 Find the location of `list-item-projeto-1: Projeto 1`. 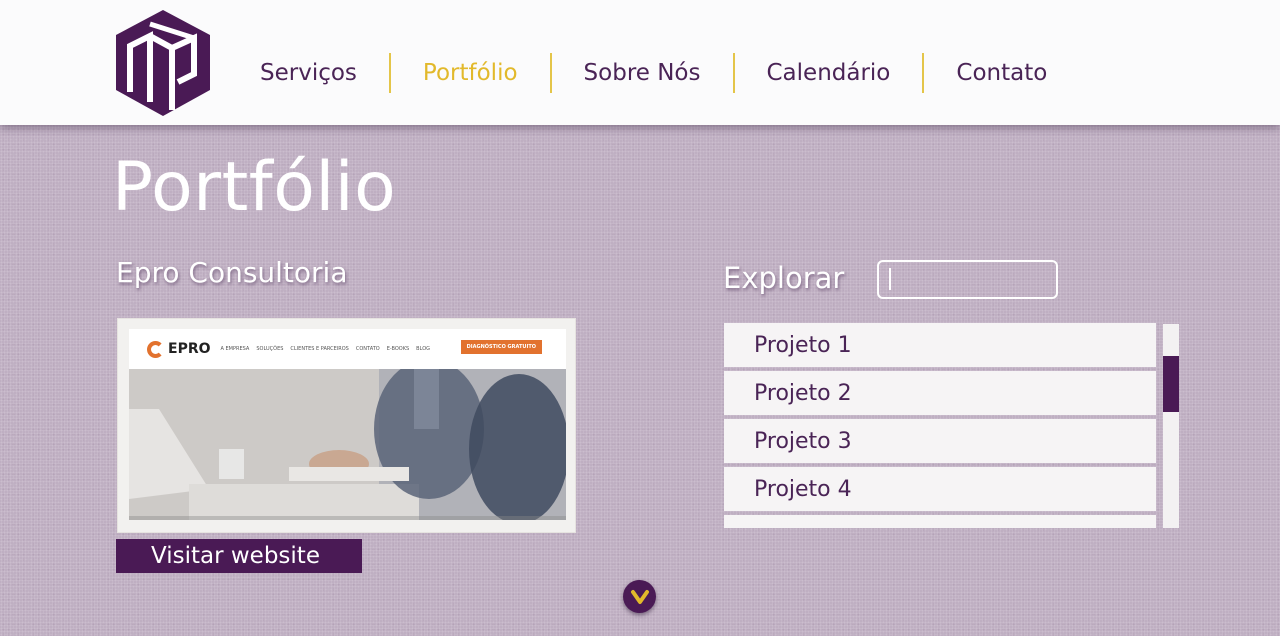

list-item-projeto-1: Projeto 1 is located at coordinates (940, 345).